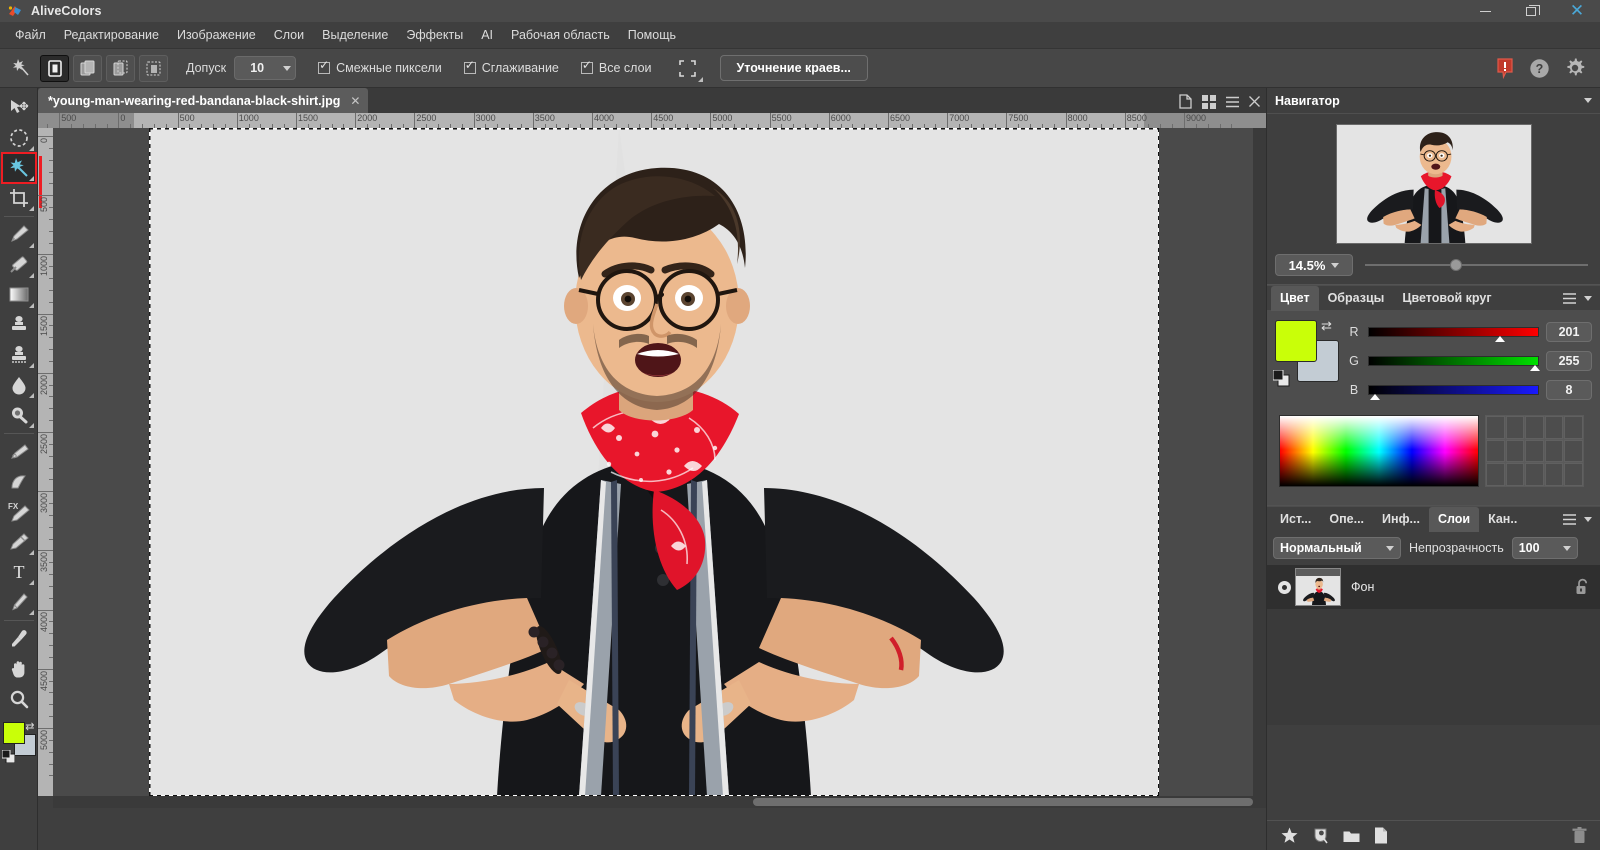 This screenshot has height=850, width=1600. I want to click on red-slider, so click(1453, 334).